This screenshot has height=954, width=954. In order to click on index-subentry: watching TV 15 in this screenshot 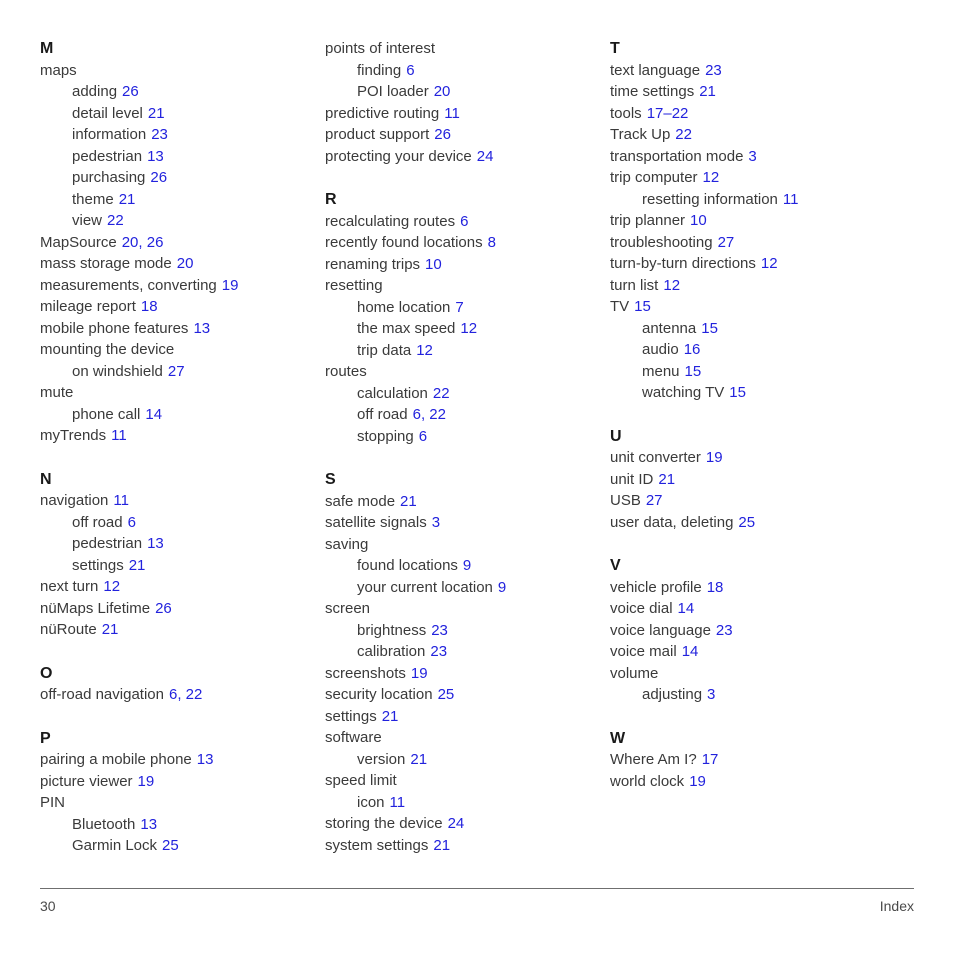, I will do `click(760, 393)`.